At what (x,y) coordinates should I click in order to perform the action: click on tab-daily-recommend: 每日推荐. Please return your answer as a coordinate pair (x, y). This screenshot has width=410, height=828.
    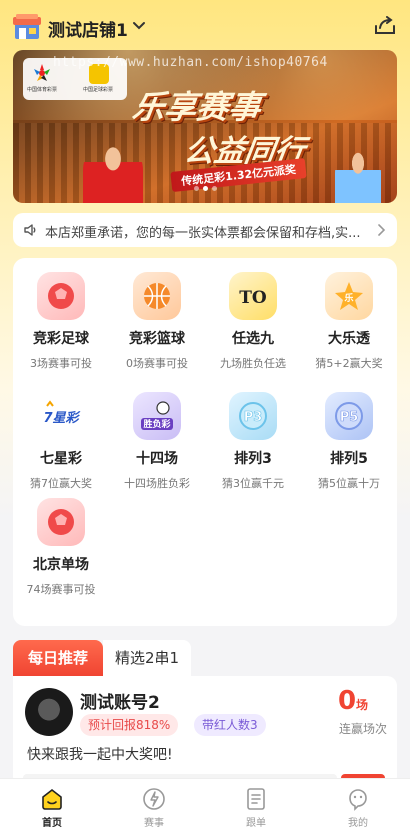
    Looking at the image, I should click on (58, 658).